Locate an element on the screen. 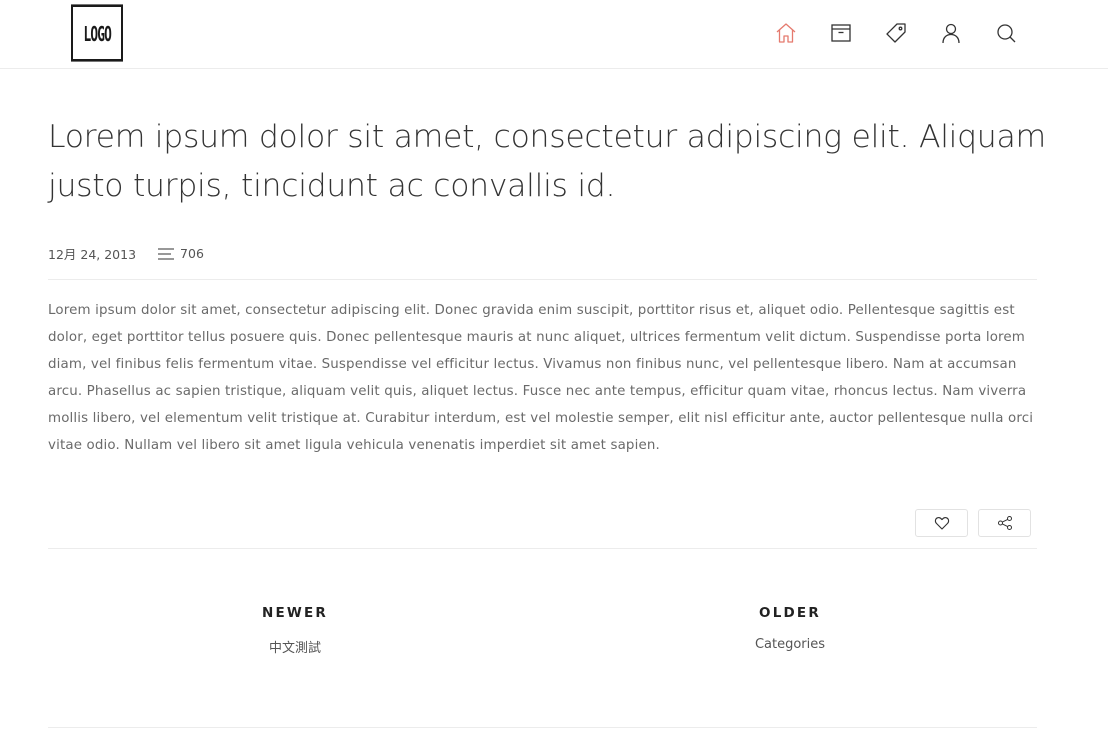 The image size is (1108, 750). nav-home is located at coordinates (786, 33).